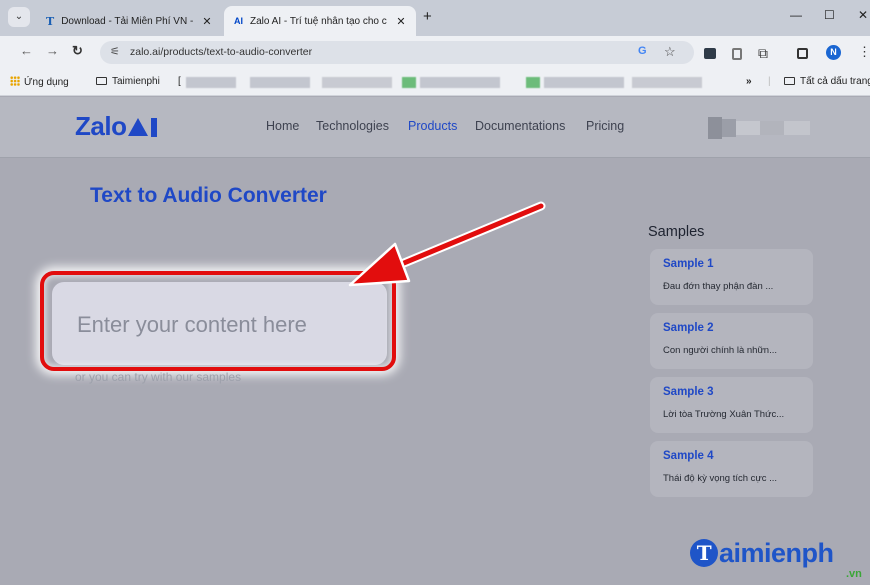 Image resolution: width=870 pixels, height=585 pixels. Describe the element at coordinates (676, 232) in the screenshot. I see `samples-heading: Samples` at that location.